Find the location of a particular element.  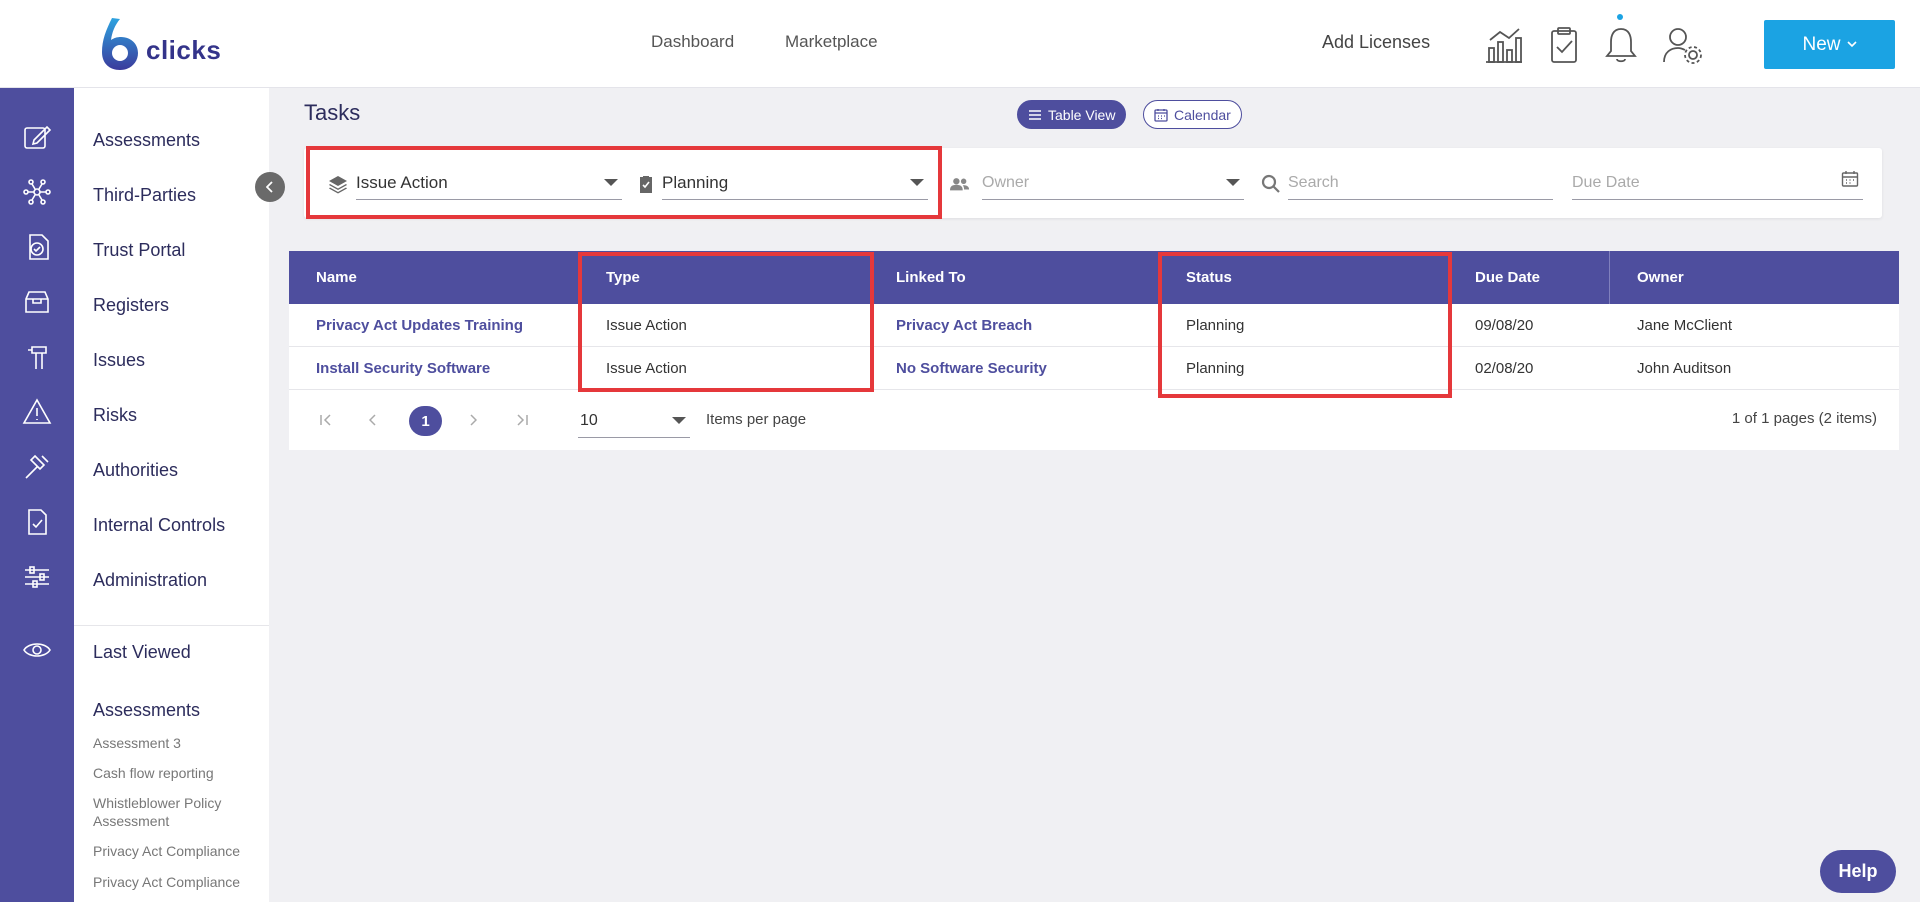

table-view-label: Table View is located at coordinates (1082, 114).